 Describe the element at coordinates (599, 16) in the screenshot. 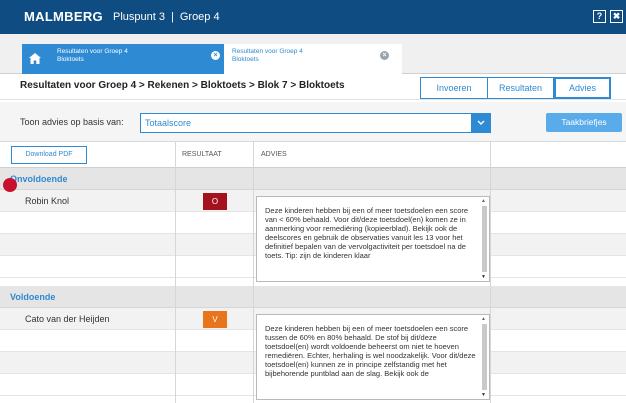

I see `help-button: ?` at that location.